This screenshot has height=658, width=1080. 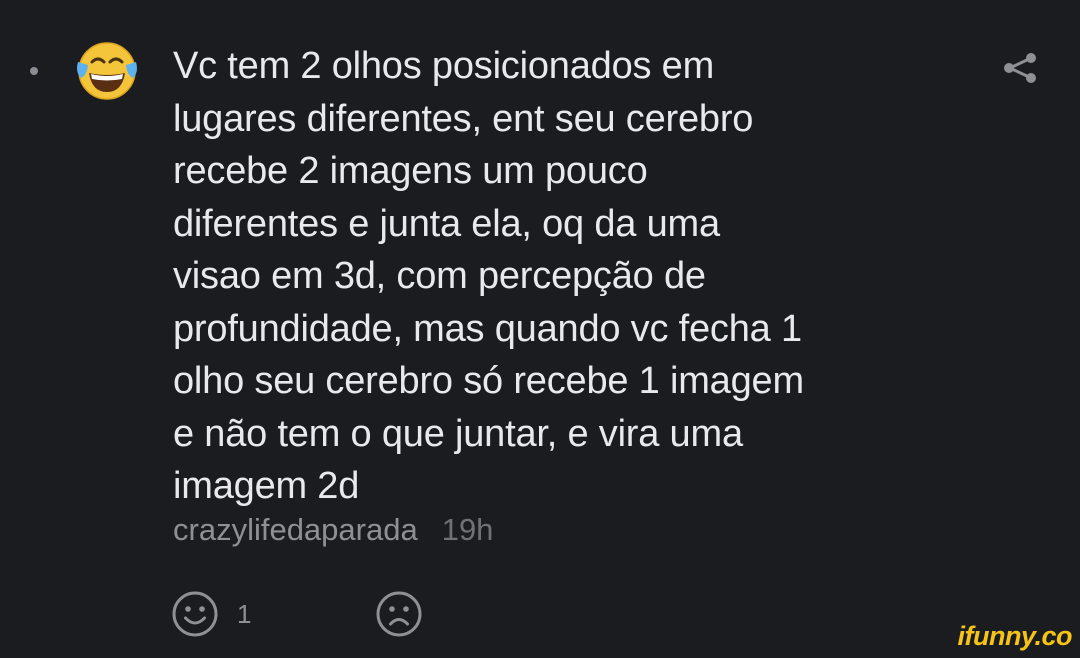 What do you see at coordinates (1015, 636) in the screenshot?
I see `ifunny-watermark: ifunny.co` at bounding box center [1015, 636].